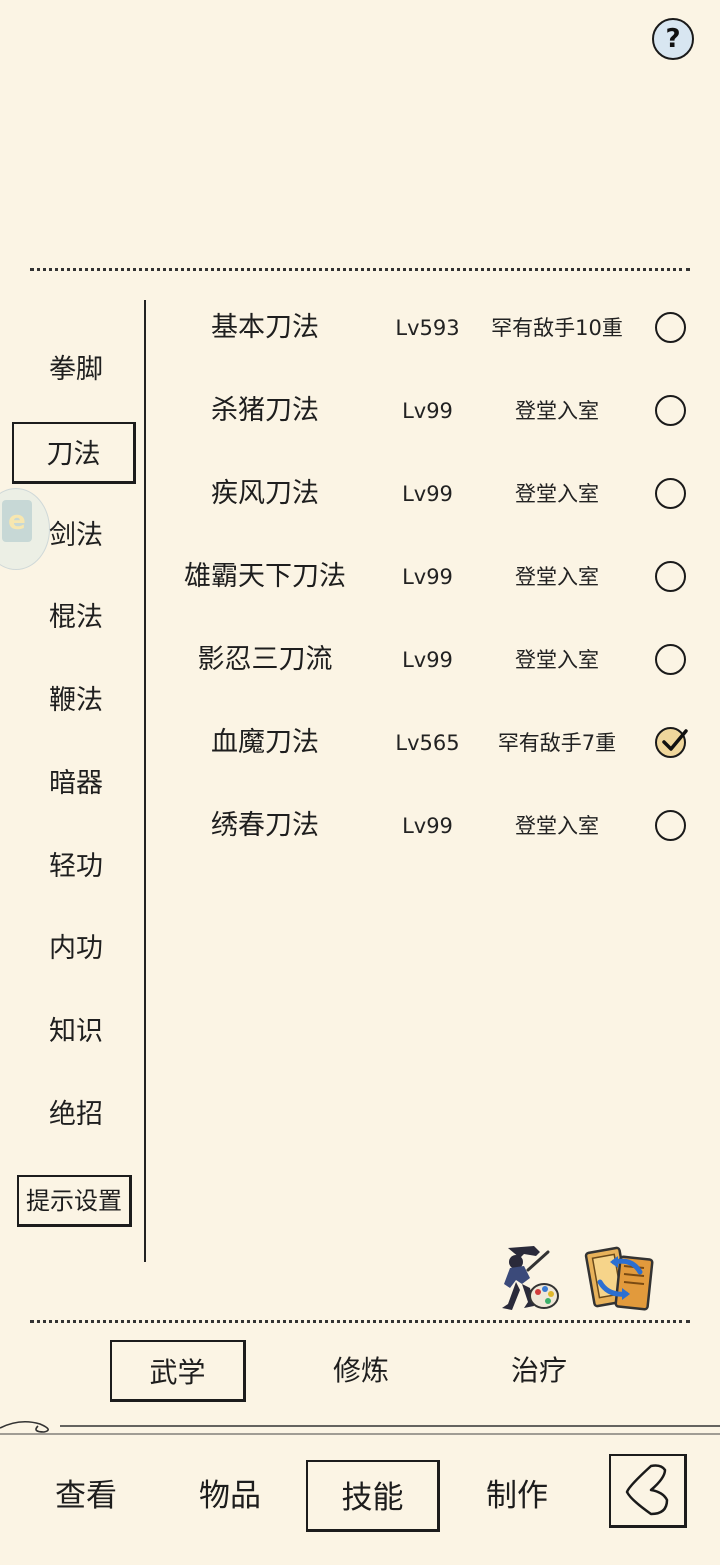 This screenshot has height=1565, width=720. I want to click on nav-wupin: 物品, so click(230, 1496).